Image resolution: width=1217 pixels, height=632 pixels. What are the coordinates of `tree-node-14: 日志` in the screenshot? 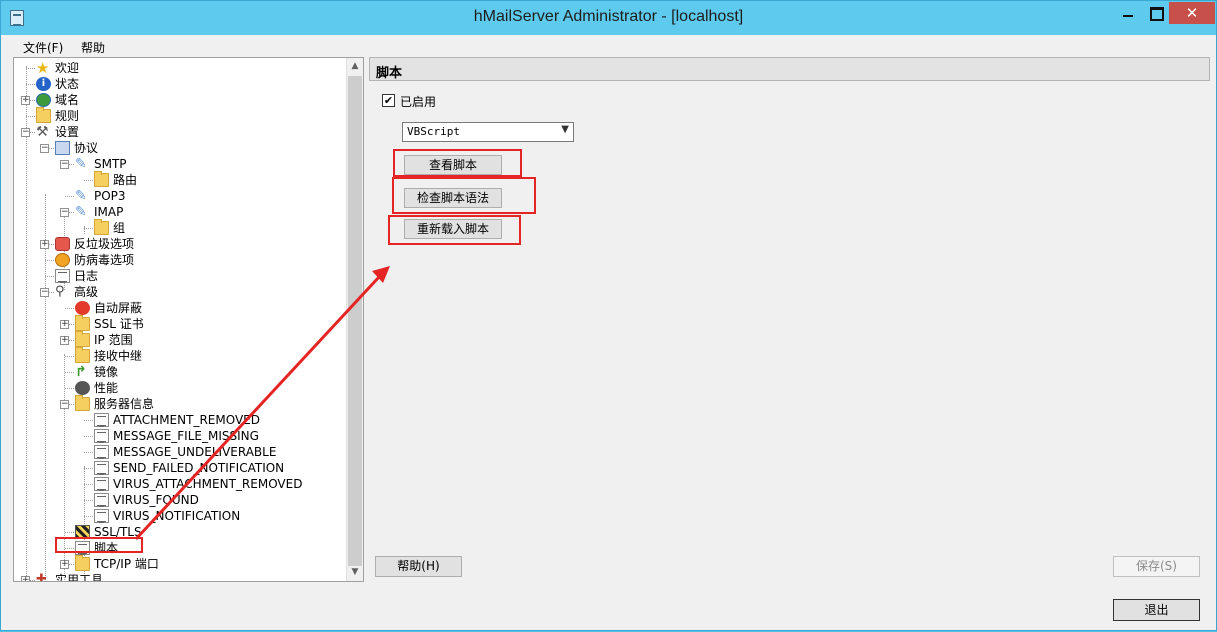 It's located at (179, 276).